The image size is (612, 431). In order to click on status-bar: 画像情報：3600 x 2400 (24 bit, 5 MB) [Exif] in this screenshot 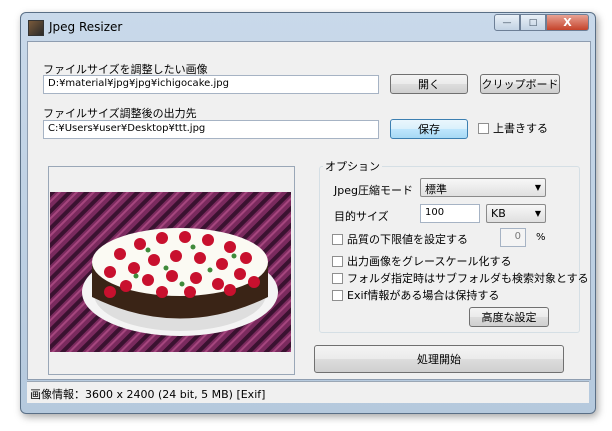, I will do `click(308, 392)`.